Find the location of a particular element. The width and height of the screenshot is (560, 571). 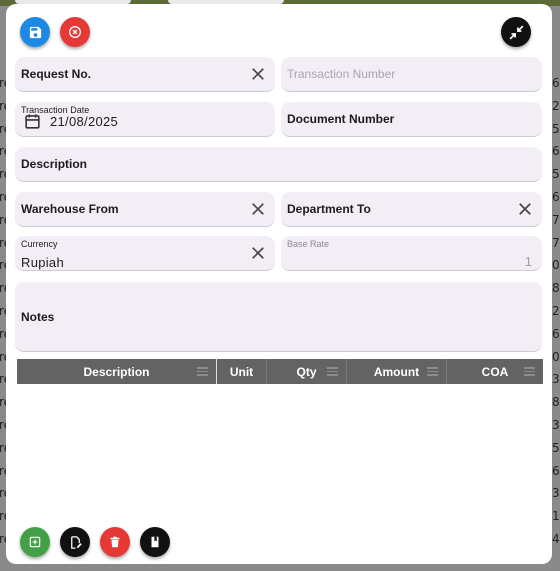

column-header-qty: Qty is located at coordinates (307, 371).